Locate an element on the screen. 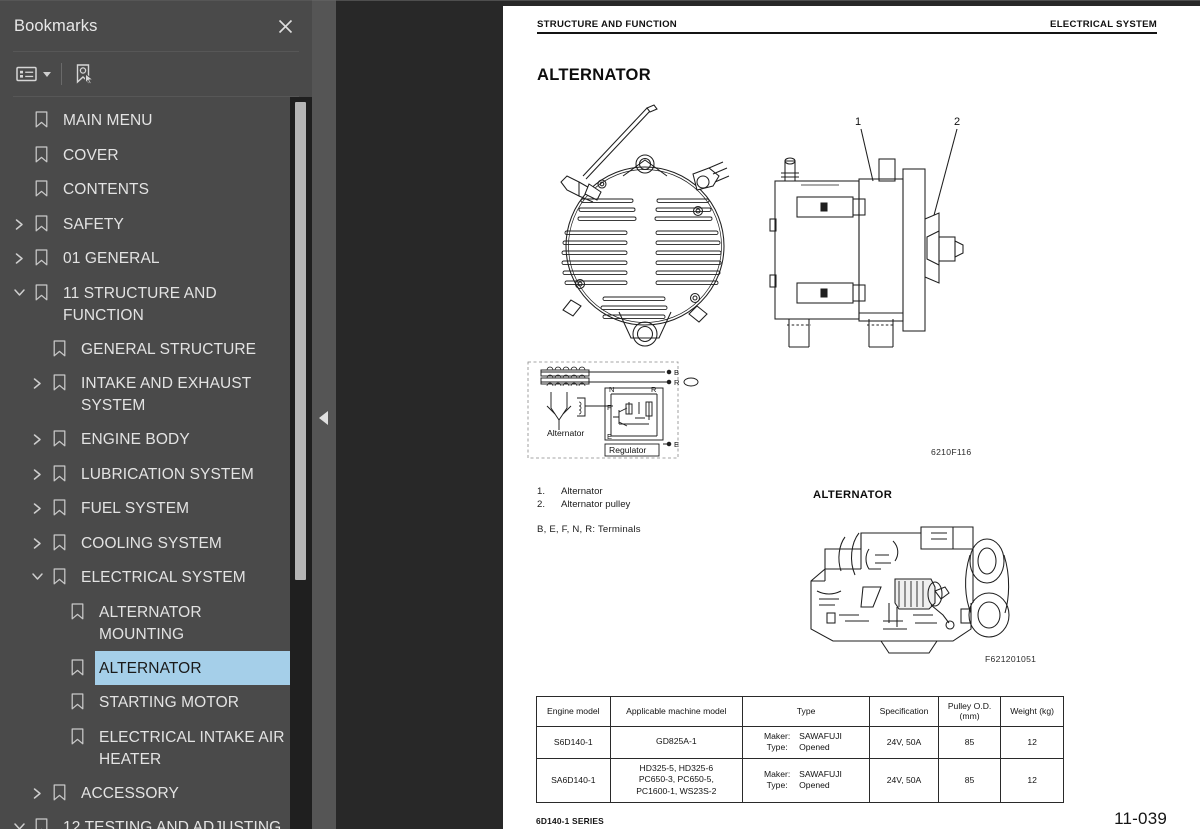 This screenshot has width=1200, height=829. terminal-E2-label: E is located at coordinates (609, 436).